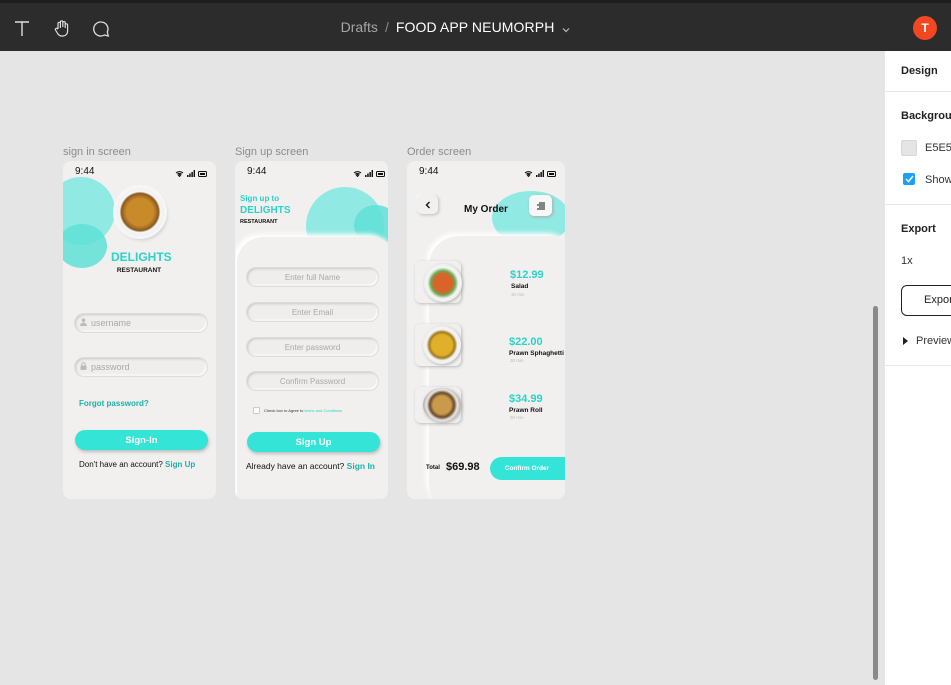 This screenshot has width=951, height=685. What do you see at coordinates (526, 342) in the screenshot?
I see `item-price: $22.00` at bounding box center [526, 342].